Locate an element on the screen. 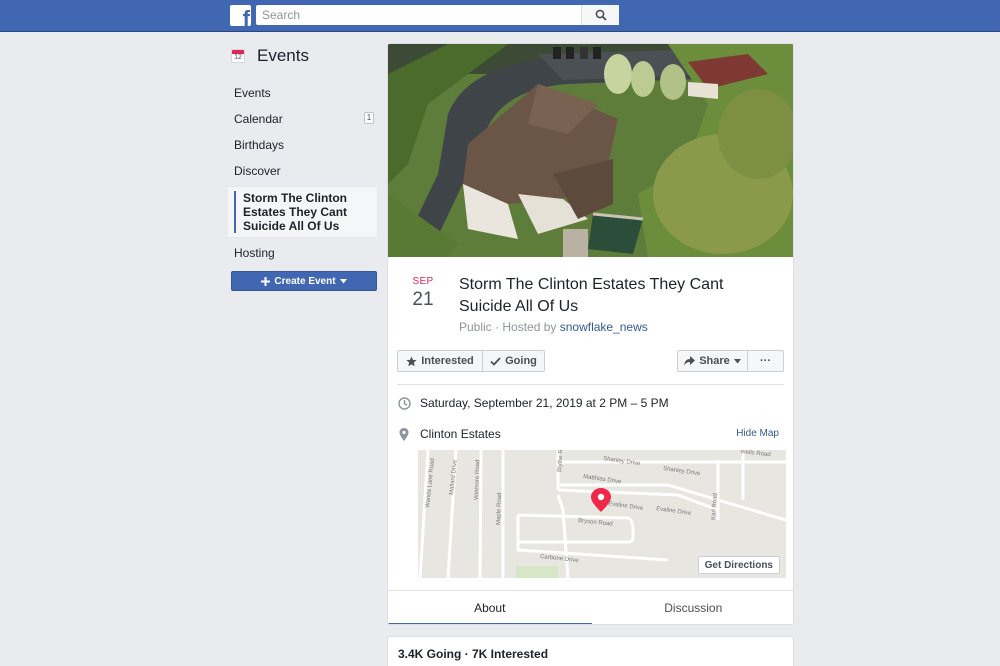 Image resolution: width=1000 pixels, height=666 pixels. search-icon is located at coordinates (601, 15).